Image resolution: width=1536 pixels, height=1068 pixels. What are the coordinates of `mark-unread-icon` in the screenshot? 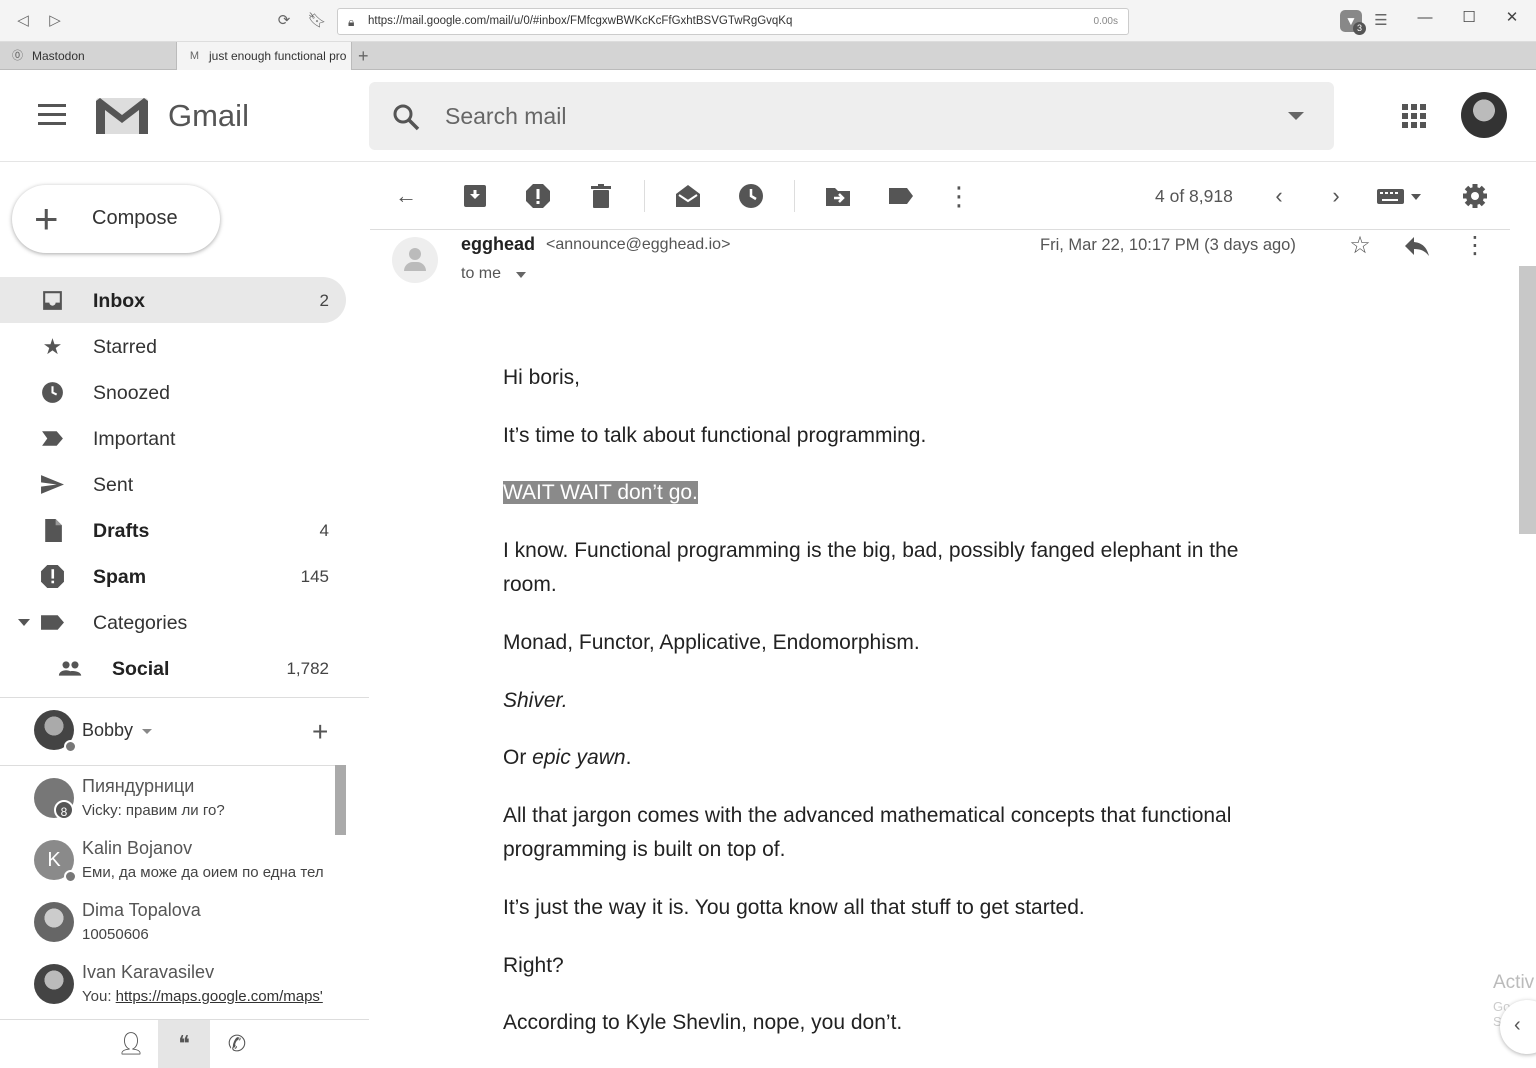 It's located at (688, 196).